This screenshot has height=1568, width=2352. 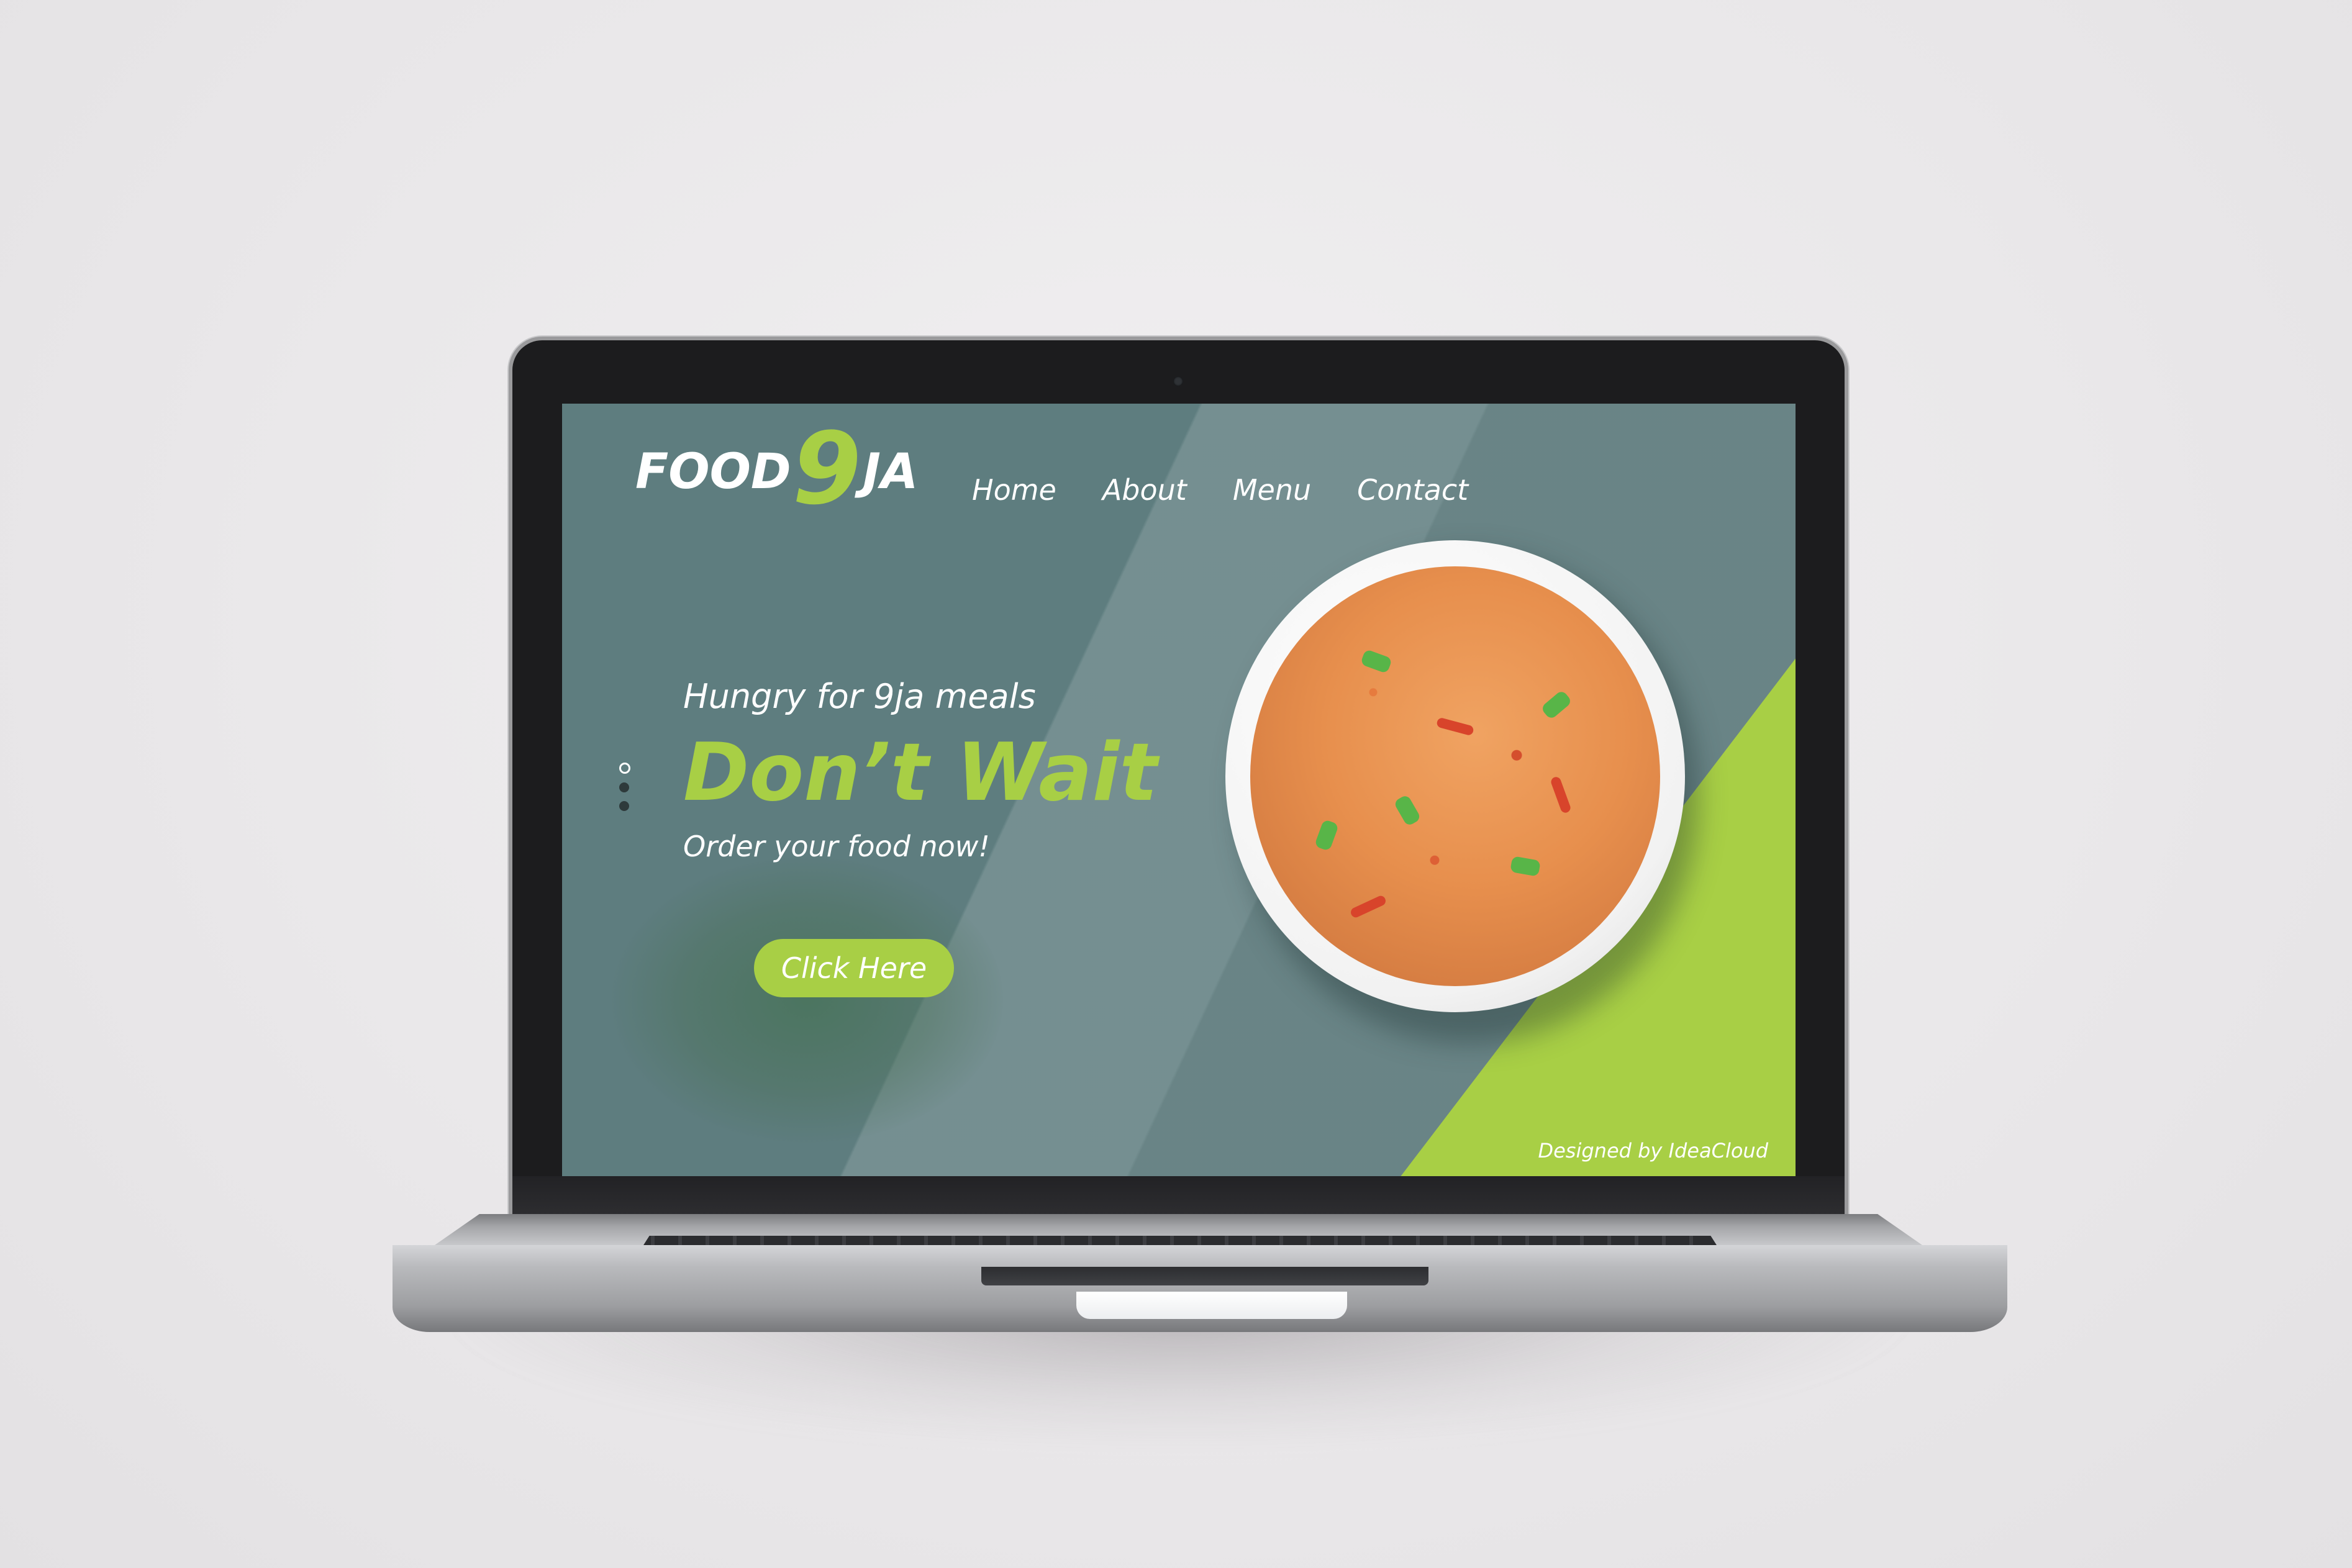 I want to click on opening-notch, so click(x=1211, y=1305).